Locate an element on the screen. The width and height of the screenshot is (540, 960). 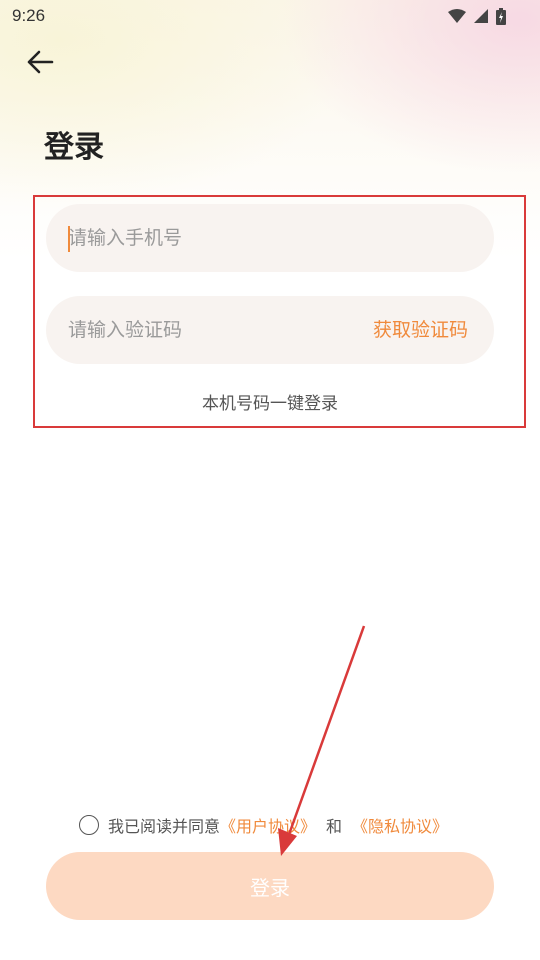
privacy-policy-link: 《隐私协议》 is located at coordinates (400, 825).